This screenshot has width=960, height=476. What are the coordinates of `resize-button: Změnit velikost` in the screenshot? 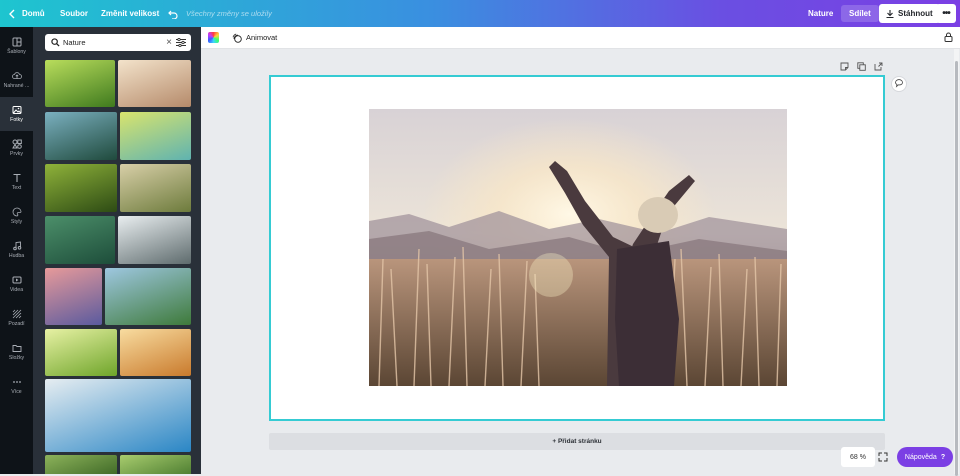 It's located at (130, 13).